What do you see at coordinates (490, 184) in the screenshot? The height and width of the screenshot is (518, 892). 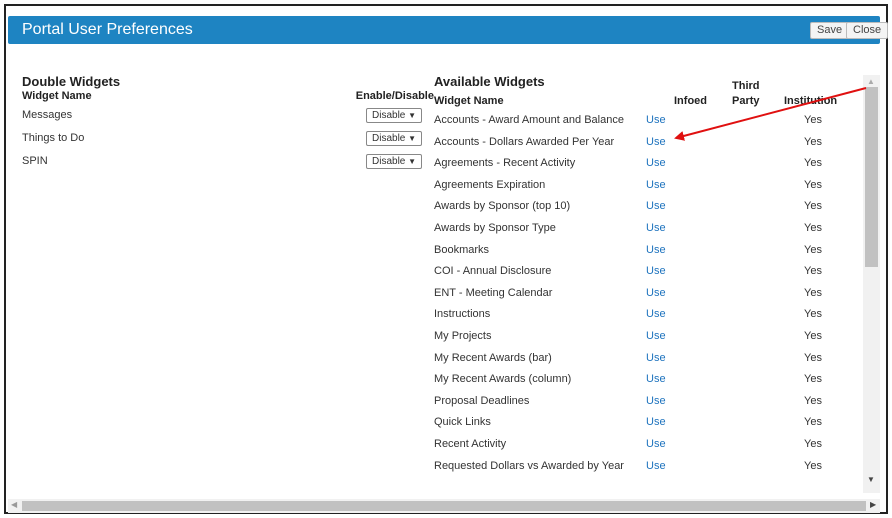 I see `available-widget-name: Agreements Expiration` at bounding box center [490, 184].